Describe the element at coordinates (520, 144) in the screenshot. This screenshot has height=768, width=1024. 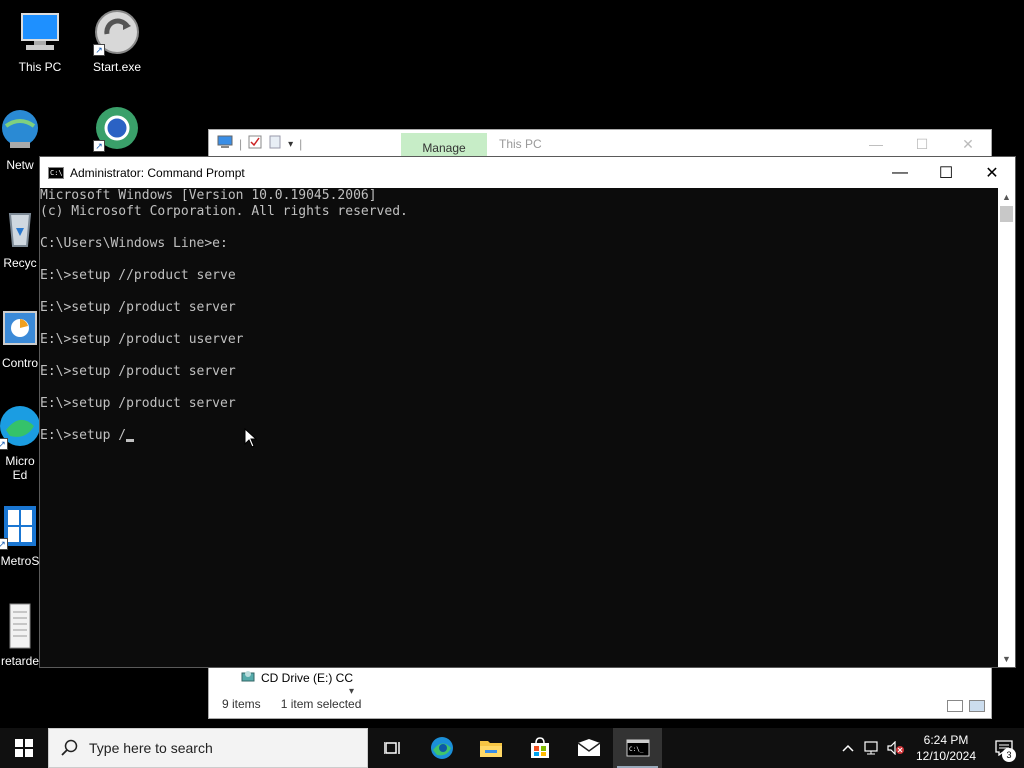
I see `explorer-window-title: This PC` at that location.